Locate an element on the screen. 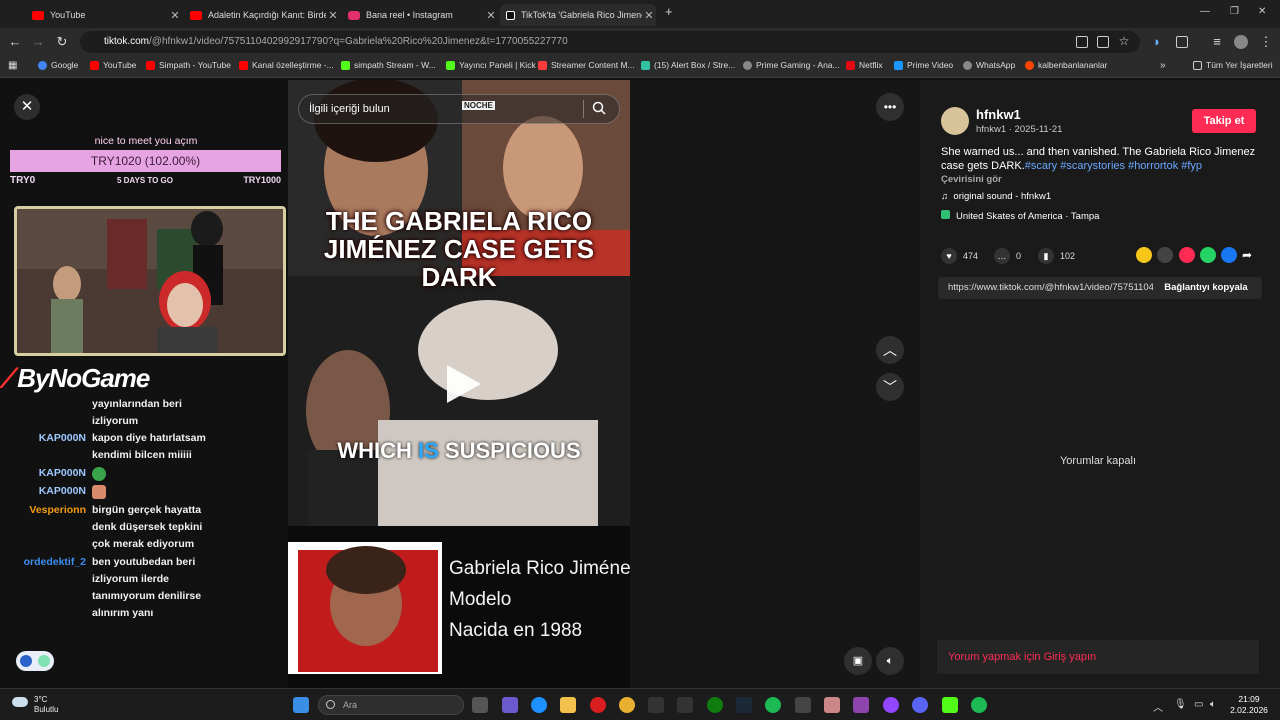  chevron-right-icon: » is located at coordinates (1163, 65).